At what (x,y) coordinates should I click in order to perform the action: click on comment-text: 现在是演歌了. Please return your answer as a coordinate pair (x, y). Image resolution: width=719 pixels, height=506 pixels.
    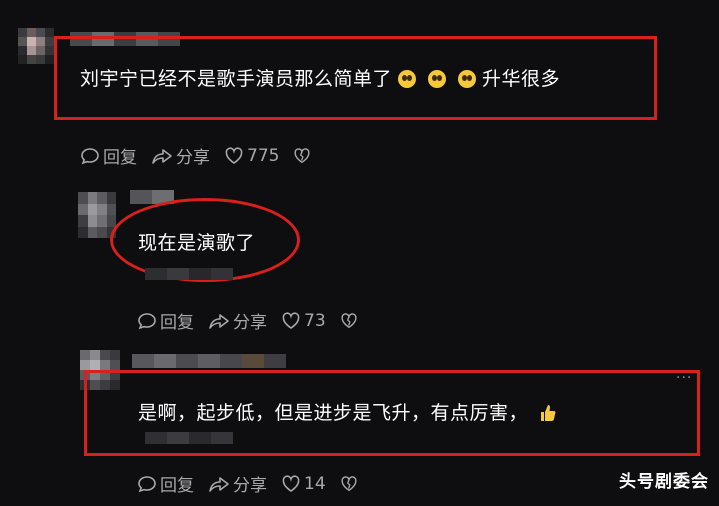
    Looking at the image, I should click on (196, 241).